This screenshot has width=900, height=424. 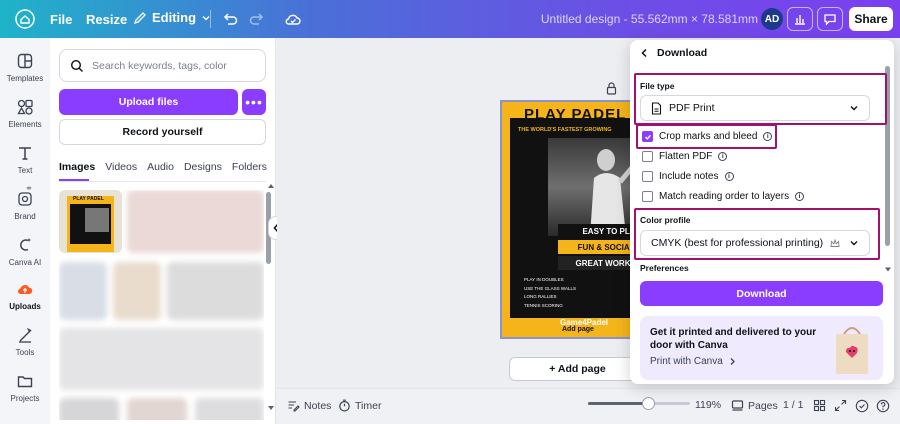 What do you see at coordinates (88, 199) in the screenshot?
I see `thumbnail-title: PLAY PADEL` at bounding box center [88, 199].